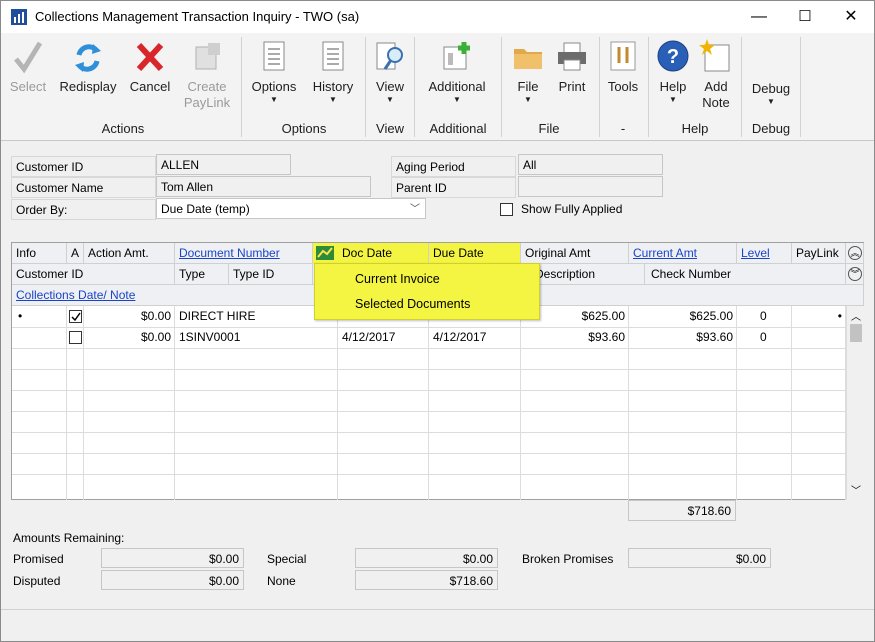  What do you see at coordinates (223, 164) in the screenshot?
I see `customer-id-field: ALLEN` at bounding box center [223, 164].